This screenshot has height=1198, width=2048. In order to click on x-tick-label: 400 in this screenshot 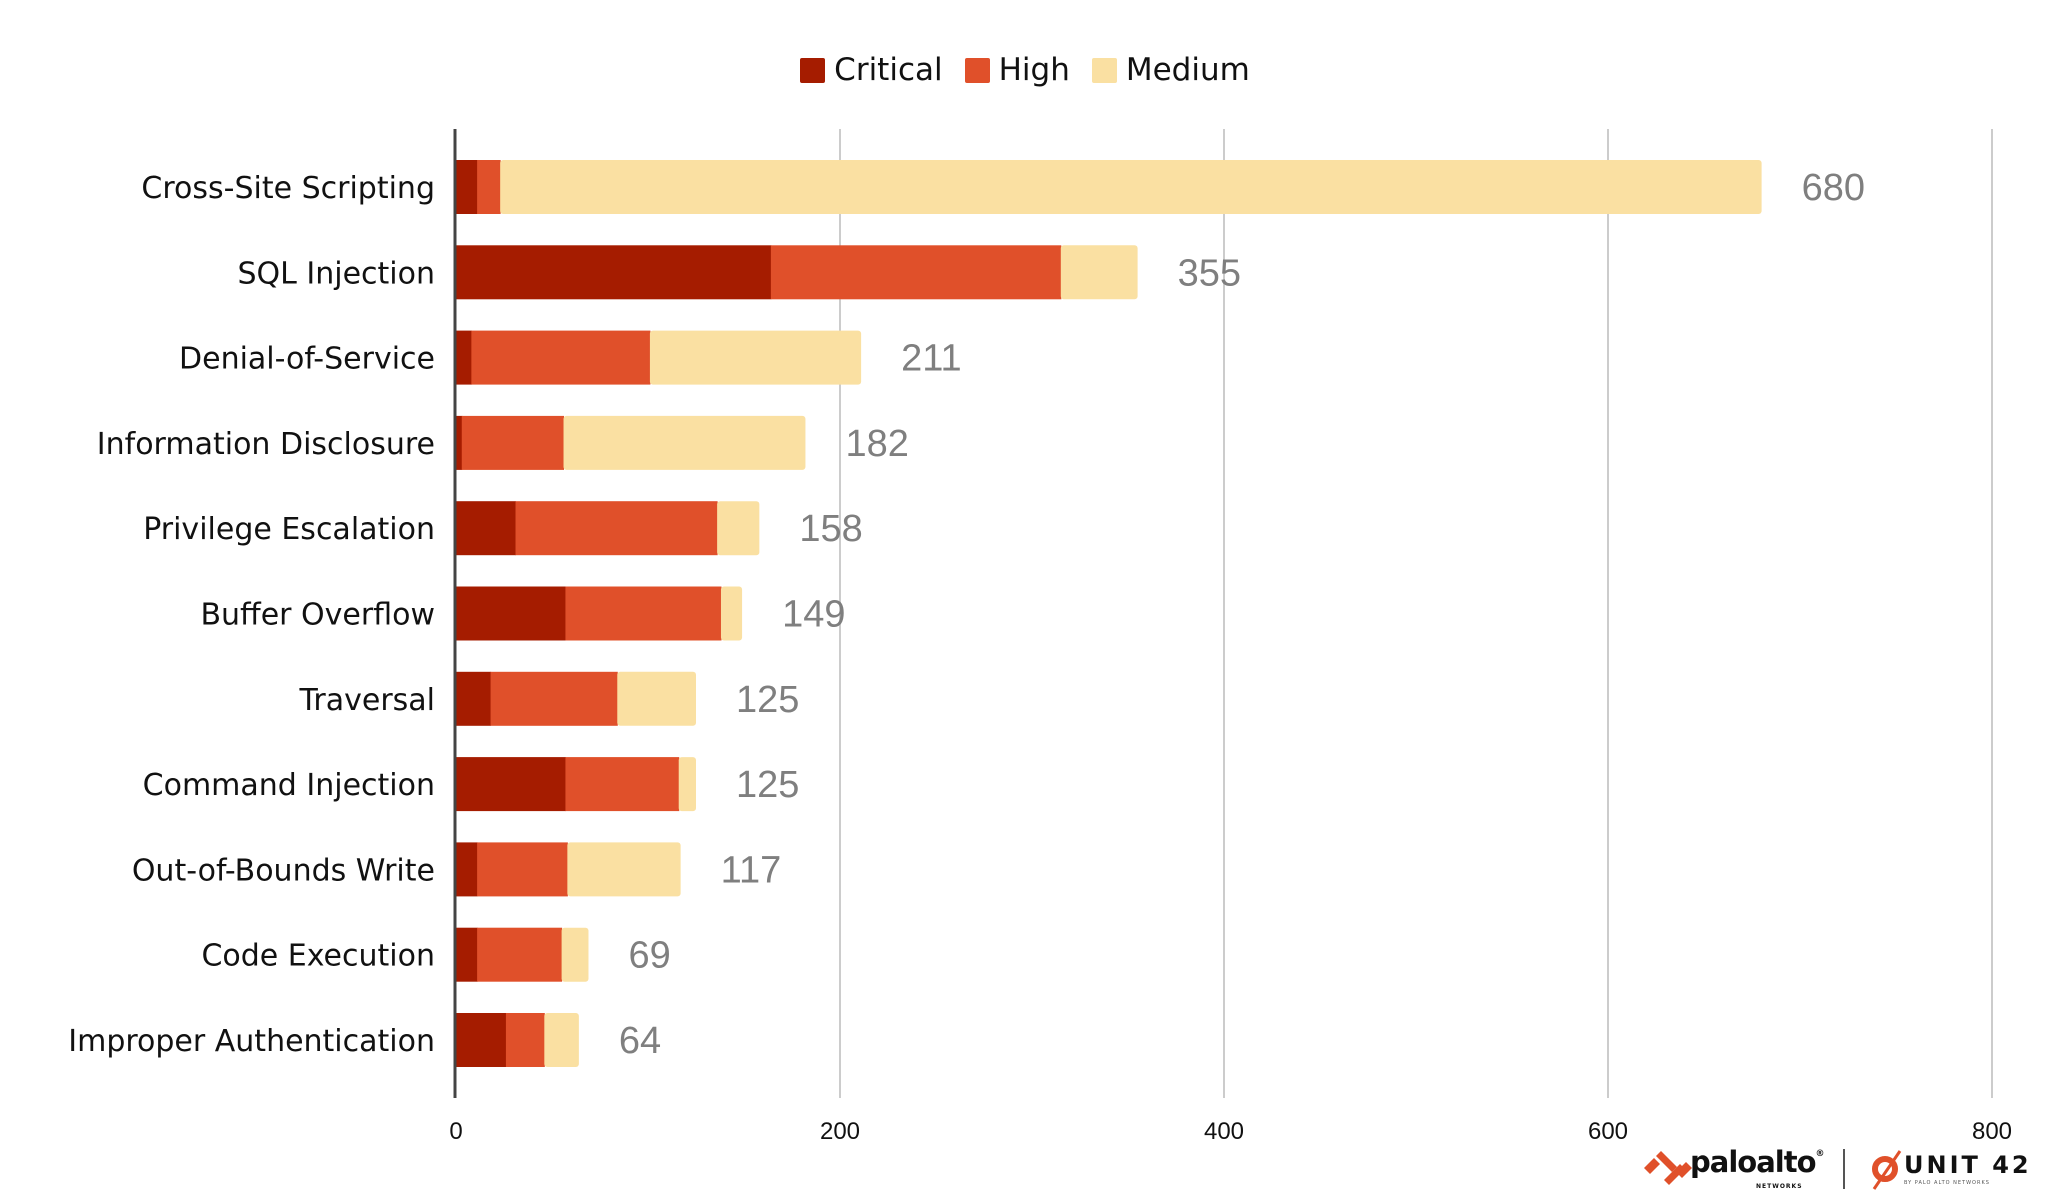, I will do `click(1224, 1131)`.